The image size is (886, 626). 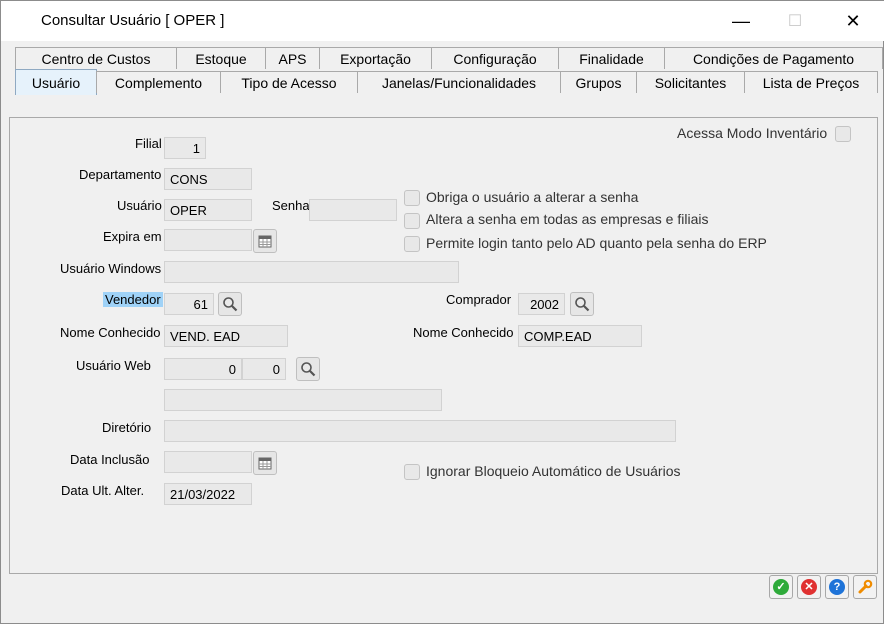 I want to click on usuario-web-description-field, so click(x=303, y=400).